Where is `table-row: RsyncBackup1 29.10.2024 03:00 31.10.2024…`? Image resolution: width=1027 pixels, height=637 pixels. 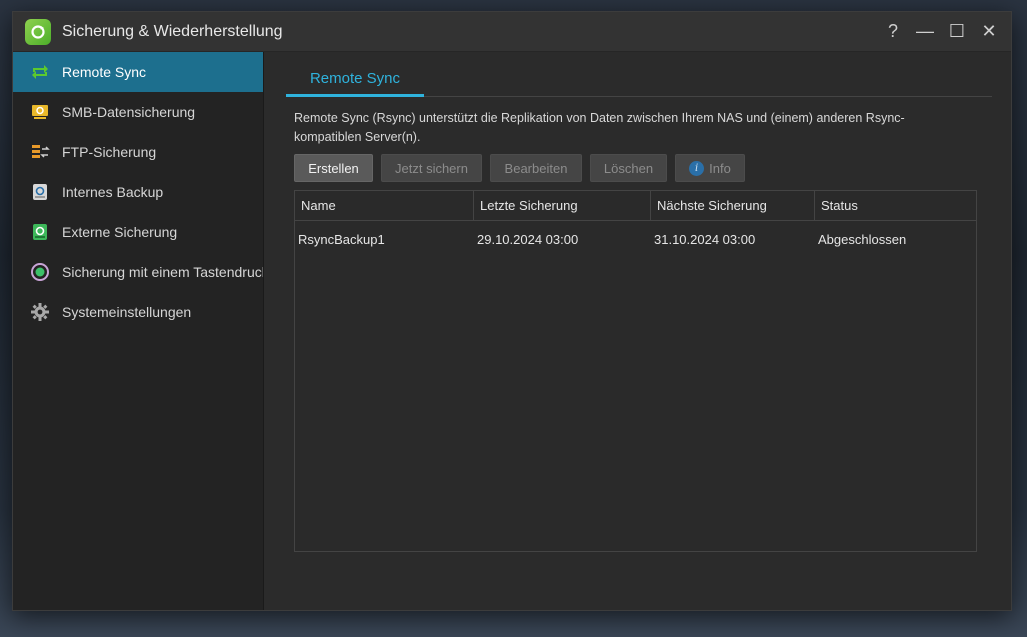
table-row: RsyncBackup1 29.10.2024 03:00 31.10.2024… is located at coordinates (635, 239).